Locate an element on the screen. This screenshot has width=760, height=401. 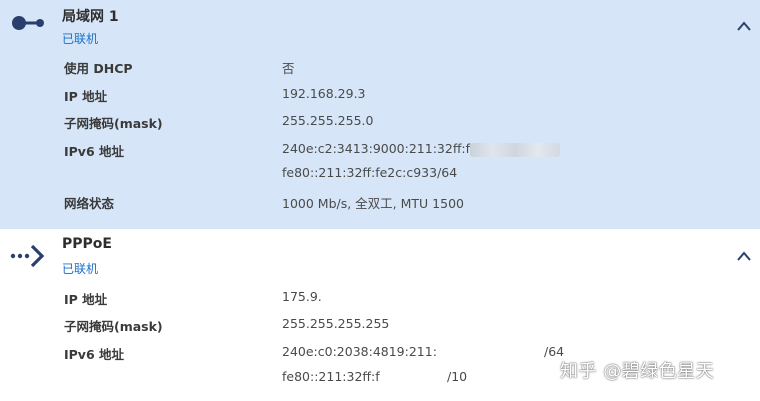
network-port-icon is located at coordinates (28, 23).